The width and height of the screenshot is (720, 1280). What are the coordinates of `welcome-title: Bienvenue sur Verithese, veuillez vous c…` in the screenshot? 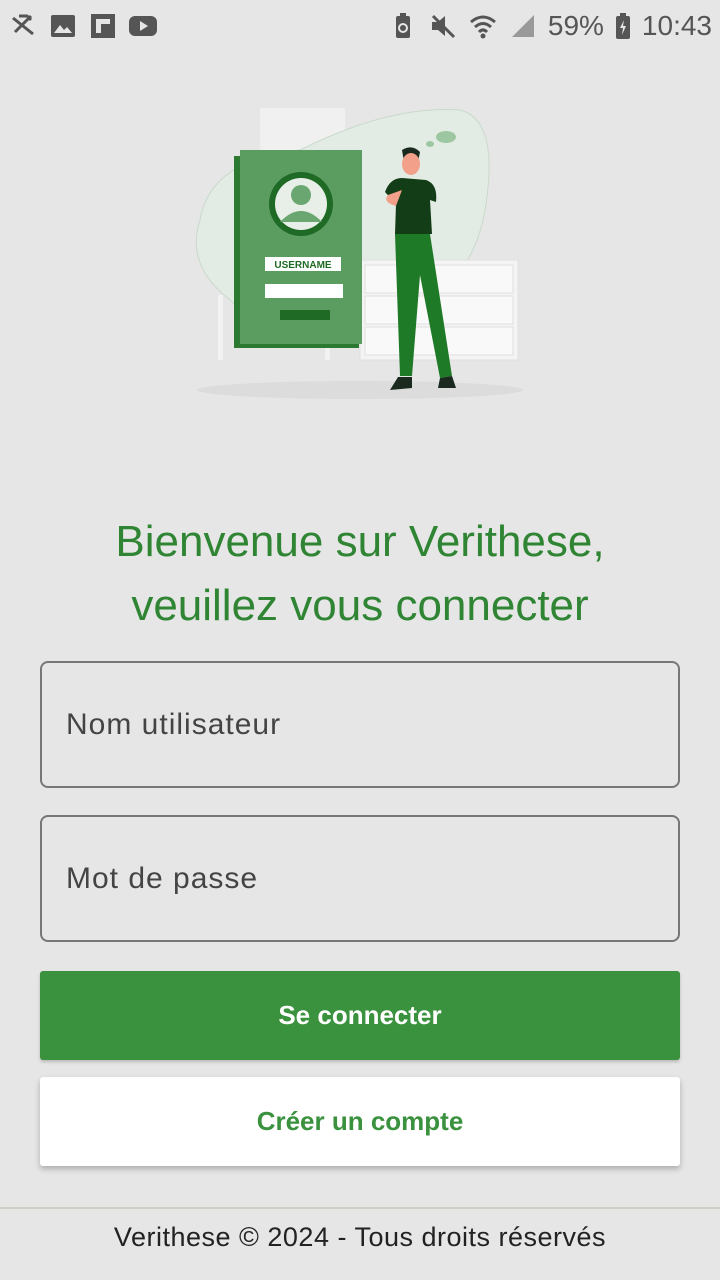 It's located at (360, 574).